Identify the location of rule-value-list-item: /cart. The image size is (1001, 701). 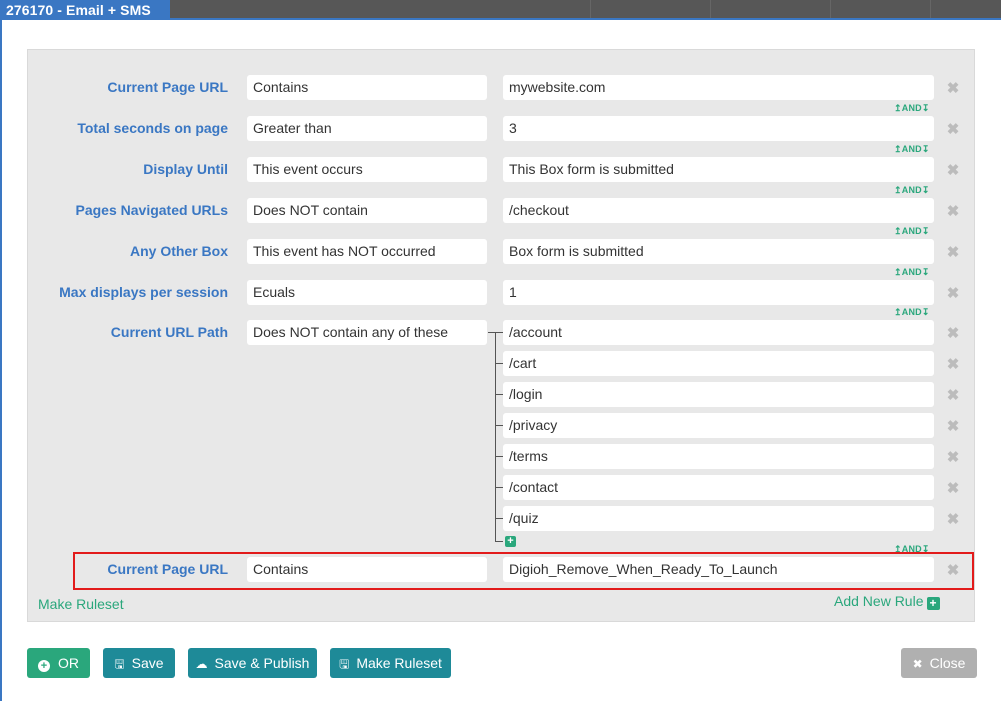
(718, 363).